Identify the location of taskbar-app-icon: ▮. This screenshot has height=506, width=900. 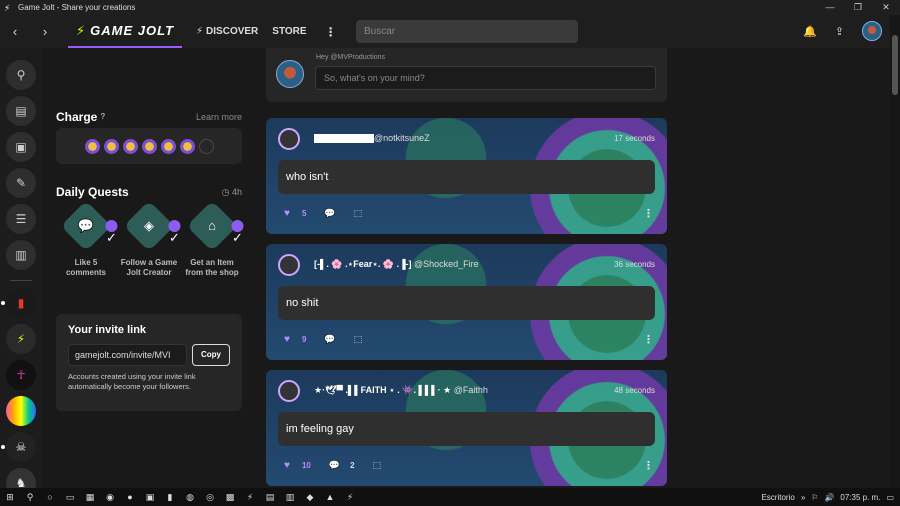
(170, 497).